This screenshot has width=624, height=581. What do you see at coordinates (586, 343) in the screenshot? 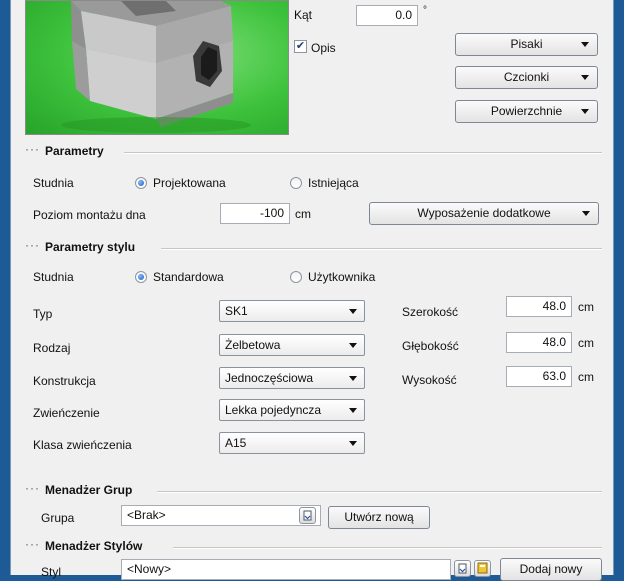
I see `depth-unit: cm` at bounding box center [586, 343].